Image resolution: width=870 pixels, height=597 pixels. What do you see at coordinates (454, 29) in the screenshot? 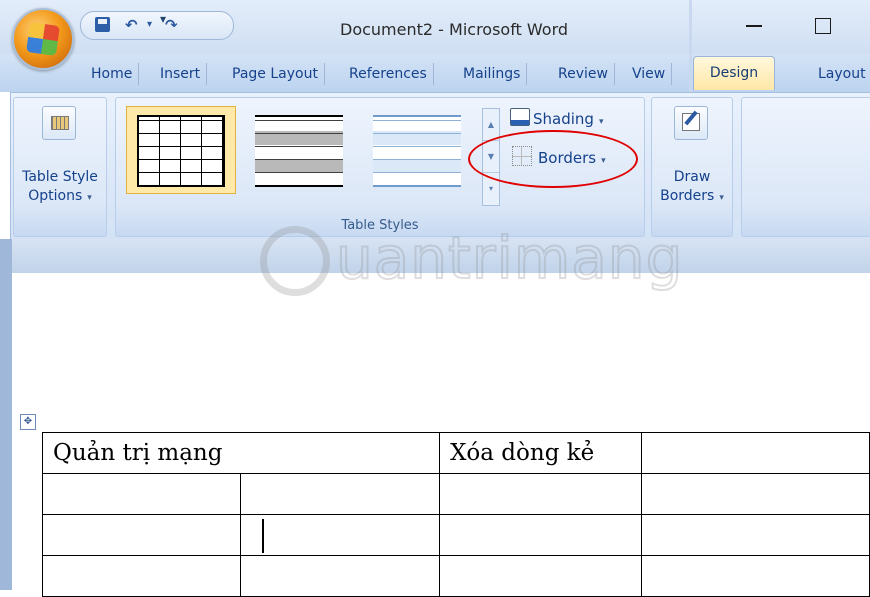
I see `window-title: Document2 - Microsoft Word` at bounding box center [454, 29].